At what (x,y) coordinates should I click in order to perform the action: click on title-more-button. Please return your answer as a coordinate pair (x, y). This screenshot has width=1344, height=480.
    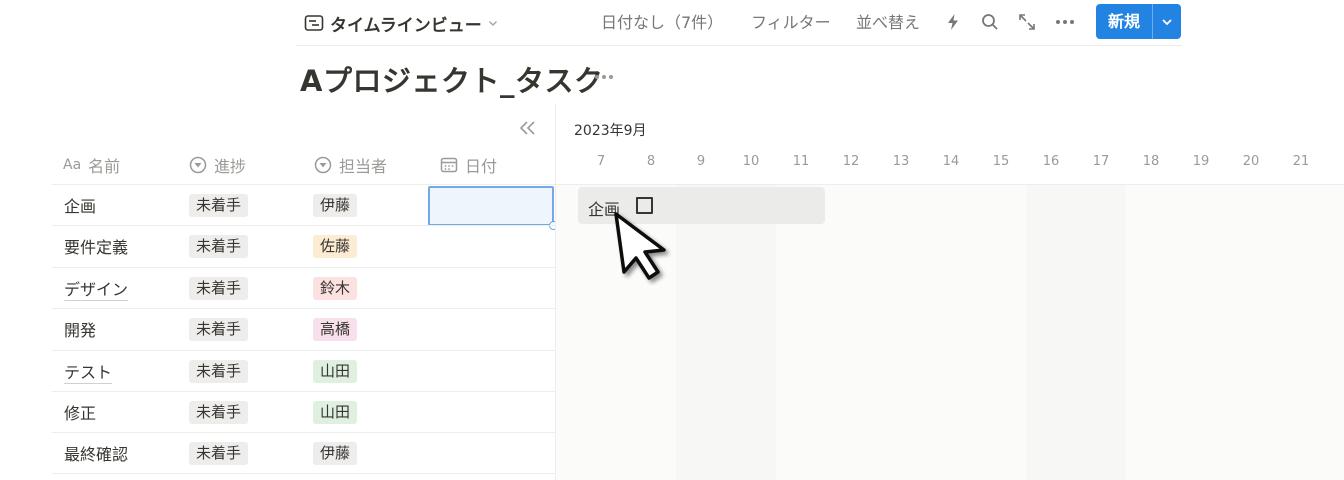
    Looking at the image, I should click on (604, 77).